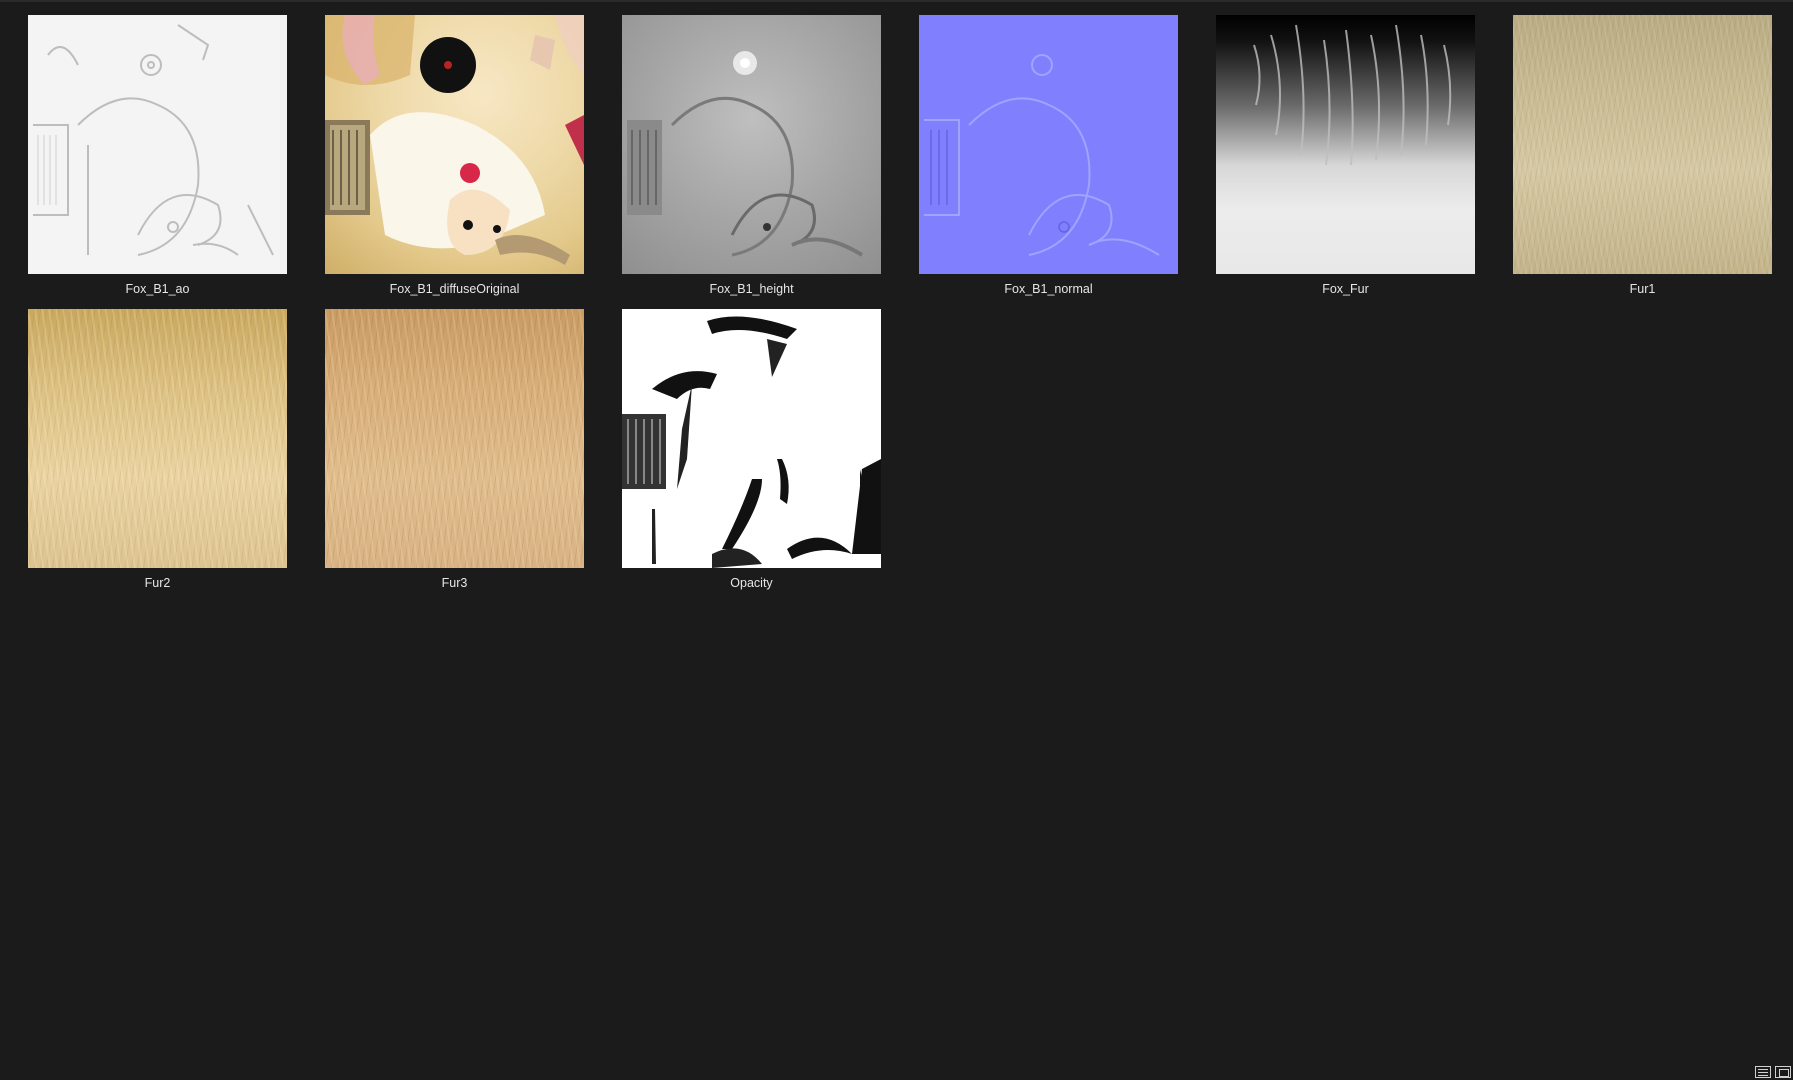  What do you see at coordinates (1345, 144) in the screenshot?
I see `fur-mask-thumbnail` at bounding box center [1345, 144].